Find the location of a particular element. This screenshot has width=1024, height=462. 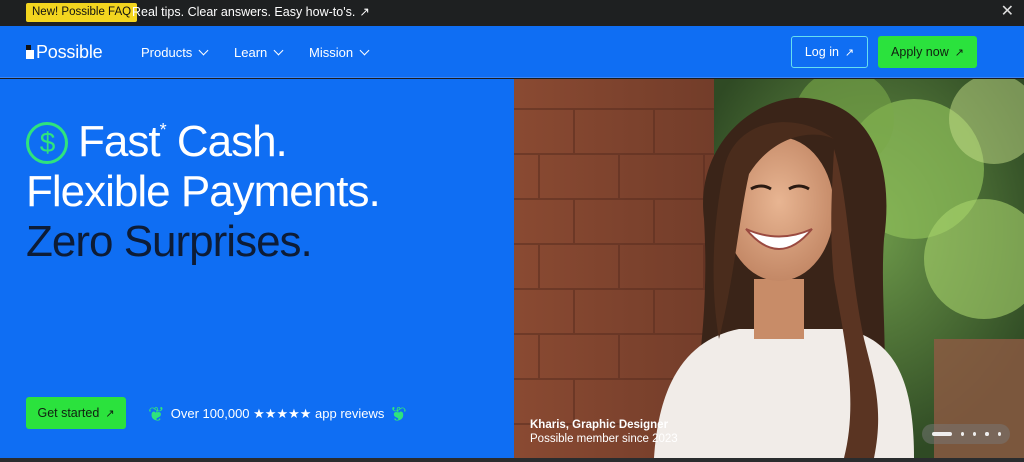

nav-item-learn: Learn is located at coordinates (259, 52).